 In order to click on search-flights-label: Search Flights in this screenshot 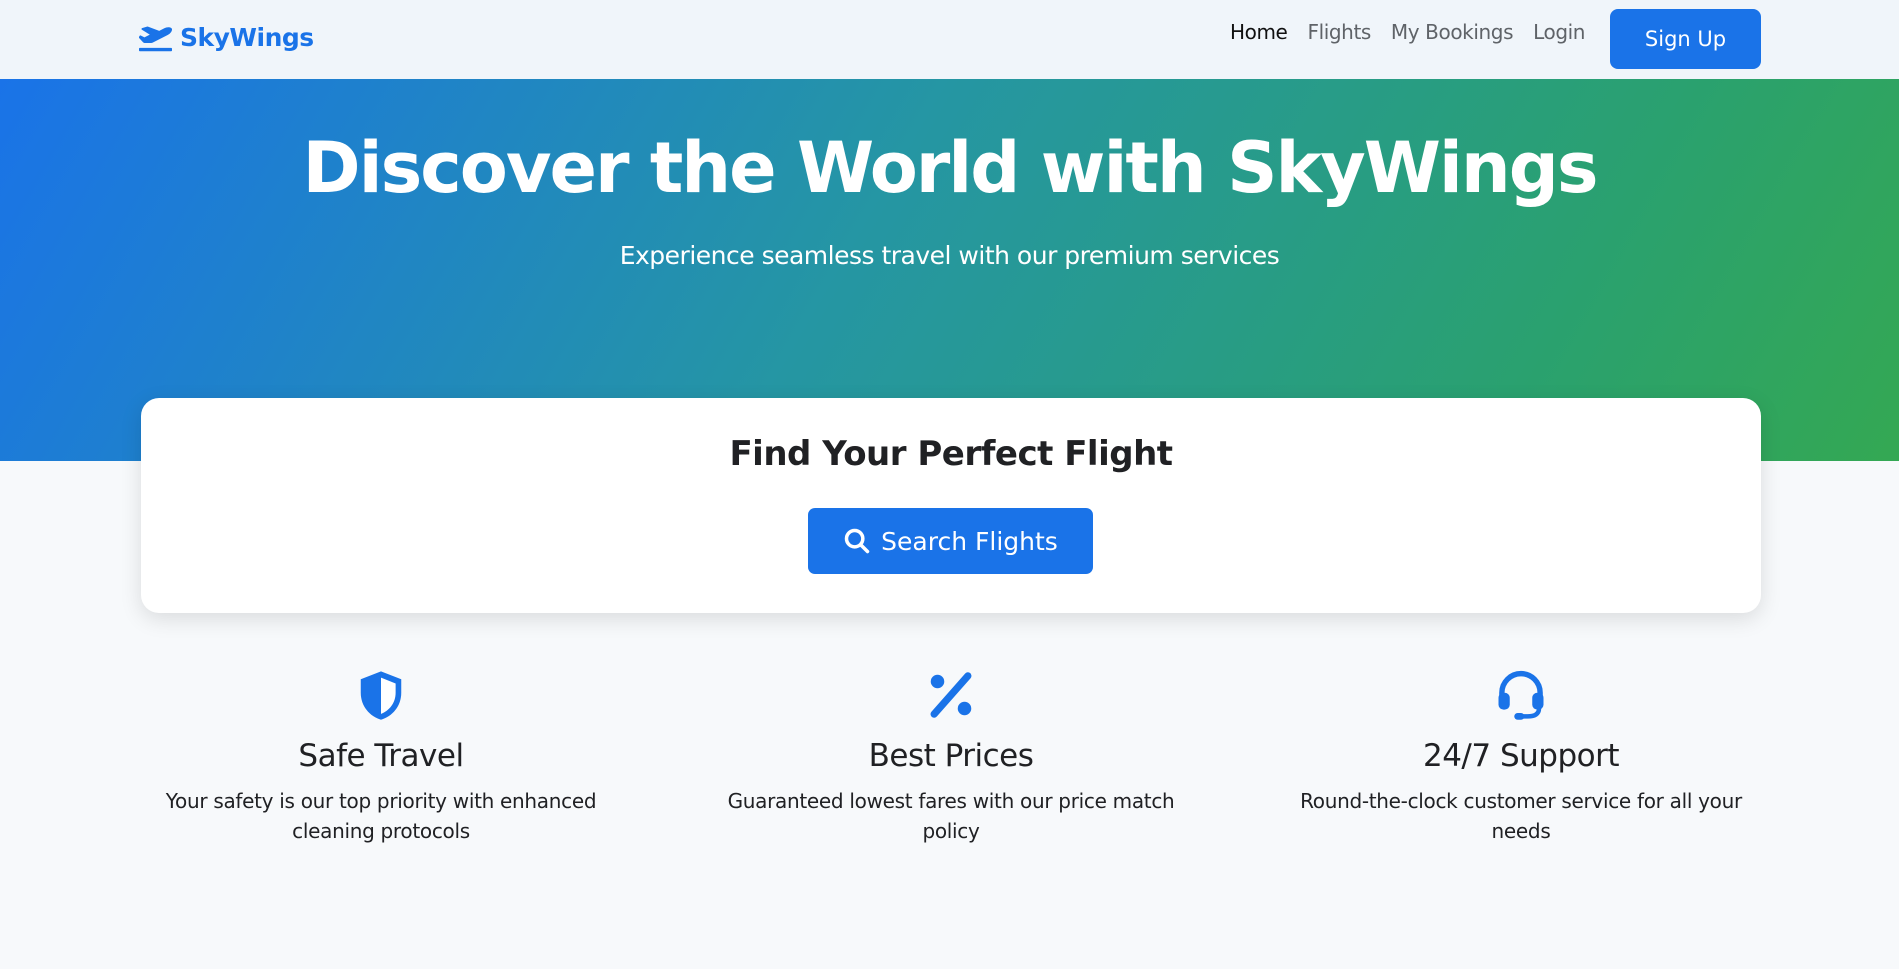, I will do `click(969, 541)`.